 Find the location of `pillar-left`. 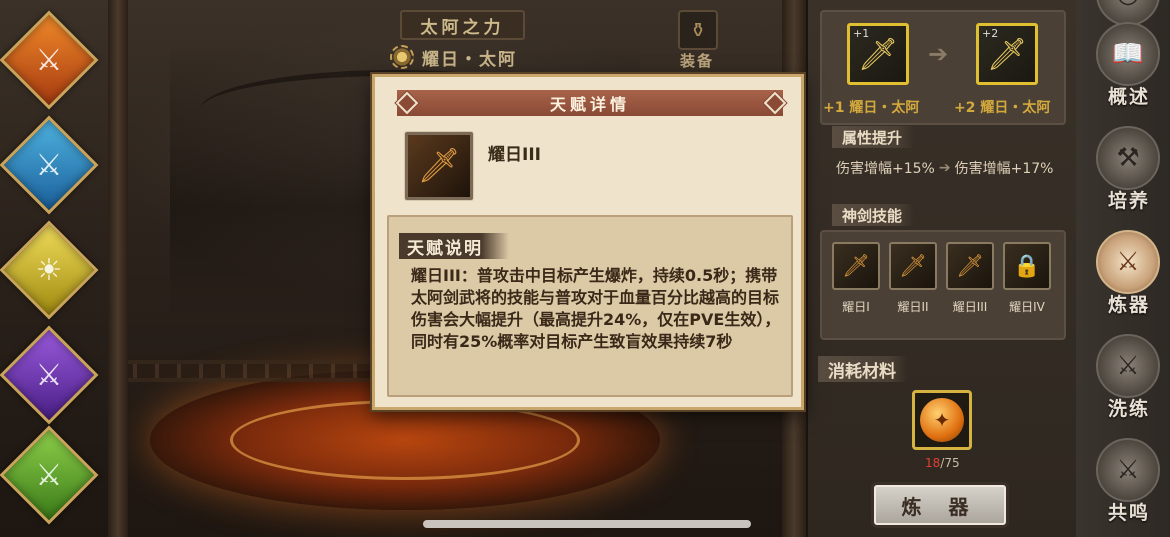

pillar-left is located at coordinates (118, 268).